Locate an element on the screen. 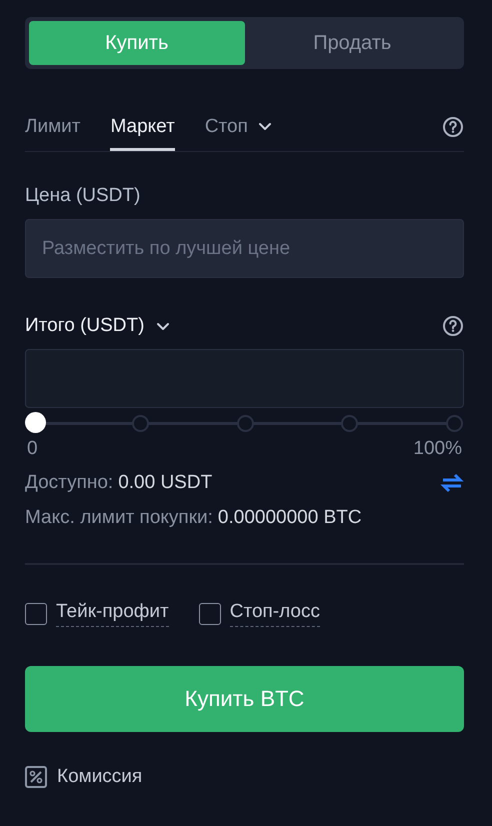 The width and height of the screenshot is (492, 826). checkbox-label: Тейк-профит is located at coordinates (112, 614).